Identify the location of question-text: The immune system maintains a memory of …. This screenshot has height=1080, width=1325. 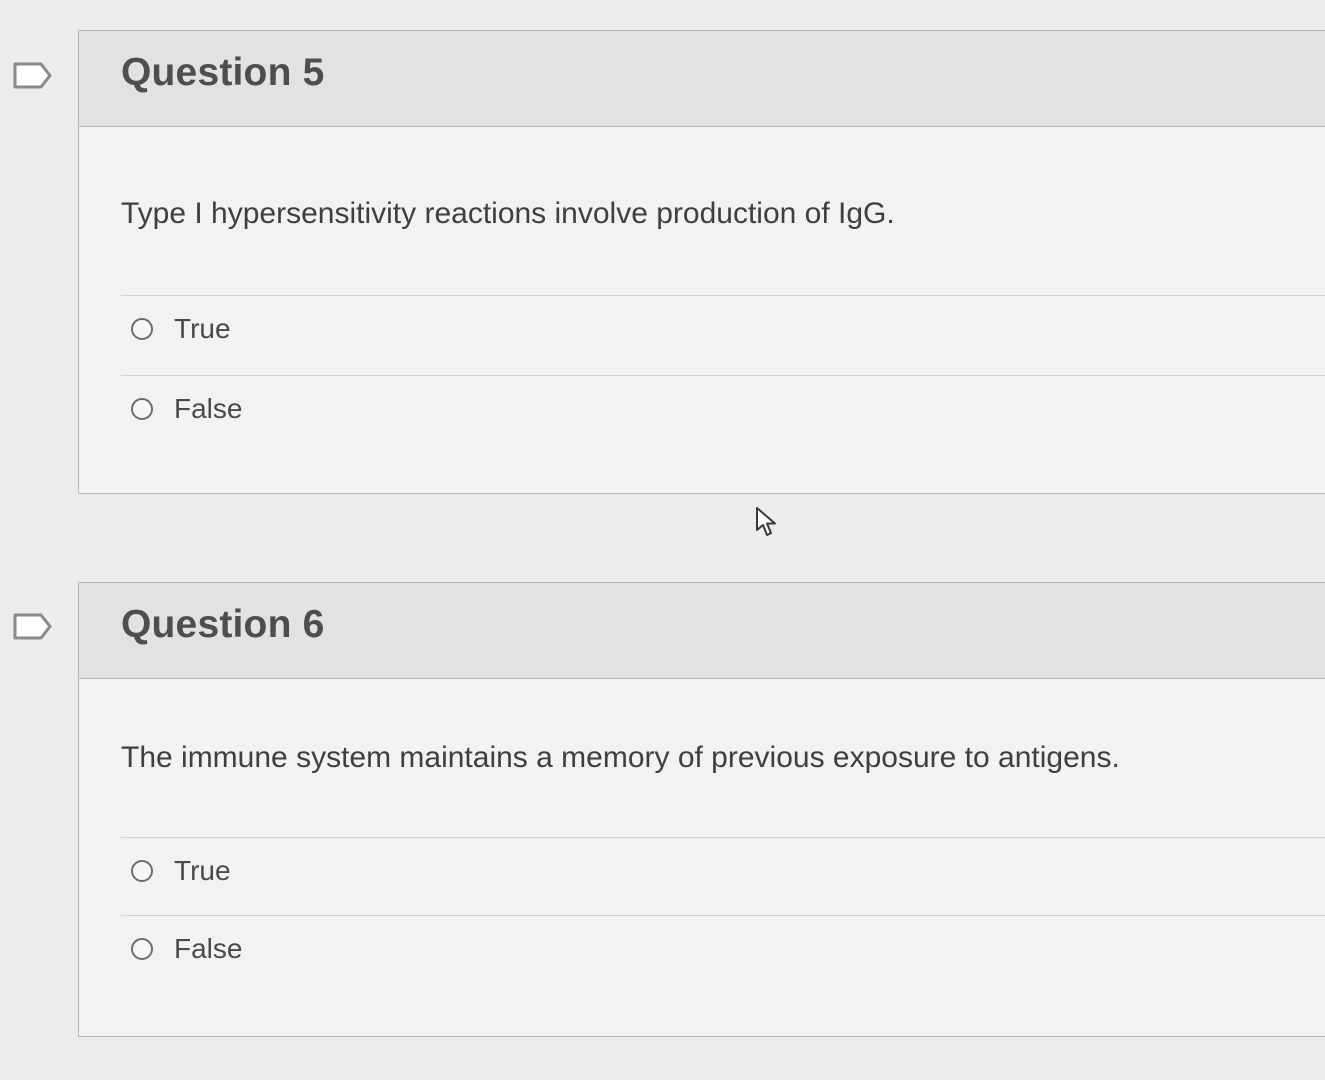
(620, 757).